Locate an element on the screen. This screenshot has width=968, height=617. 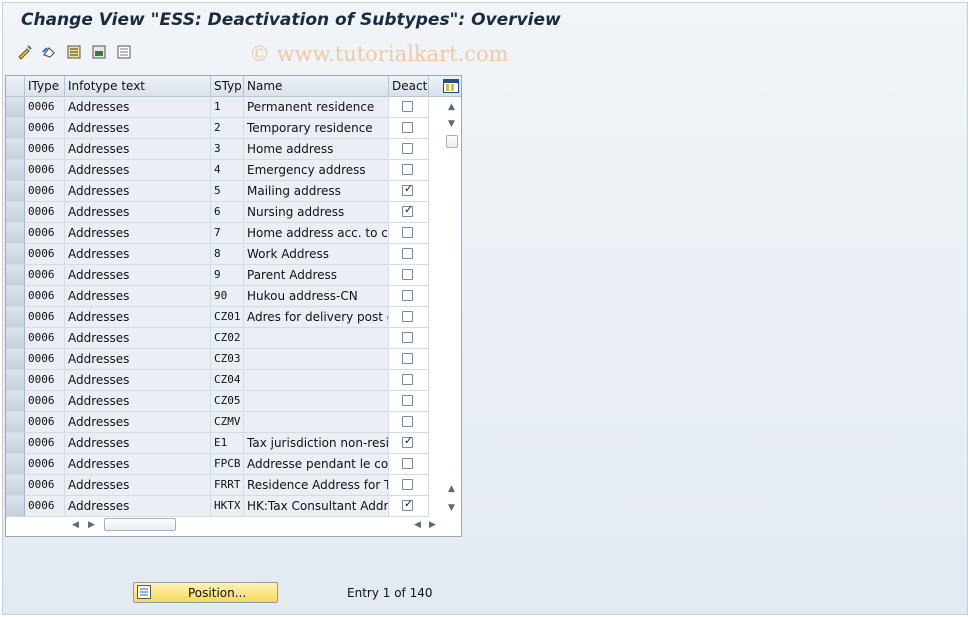
deselect-all-icon is located at coordinates (124, 52).